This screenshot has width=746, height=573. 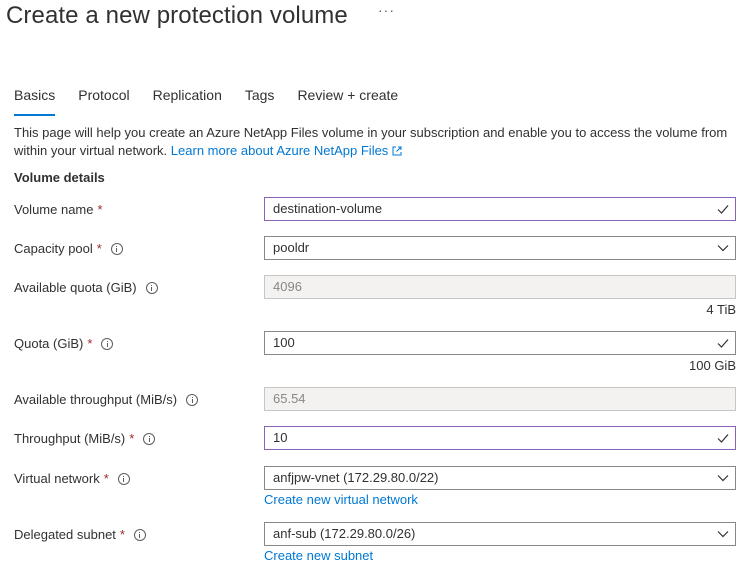 I want to click on available-quota-label: Available quota (GiB), so click(x=86, y=287).